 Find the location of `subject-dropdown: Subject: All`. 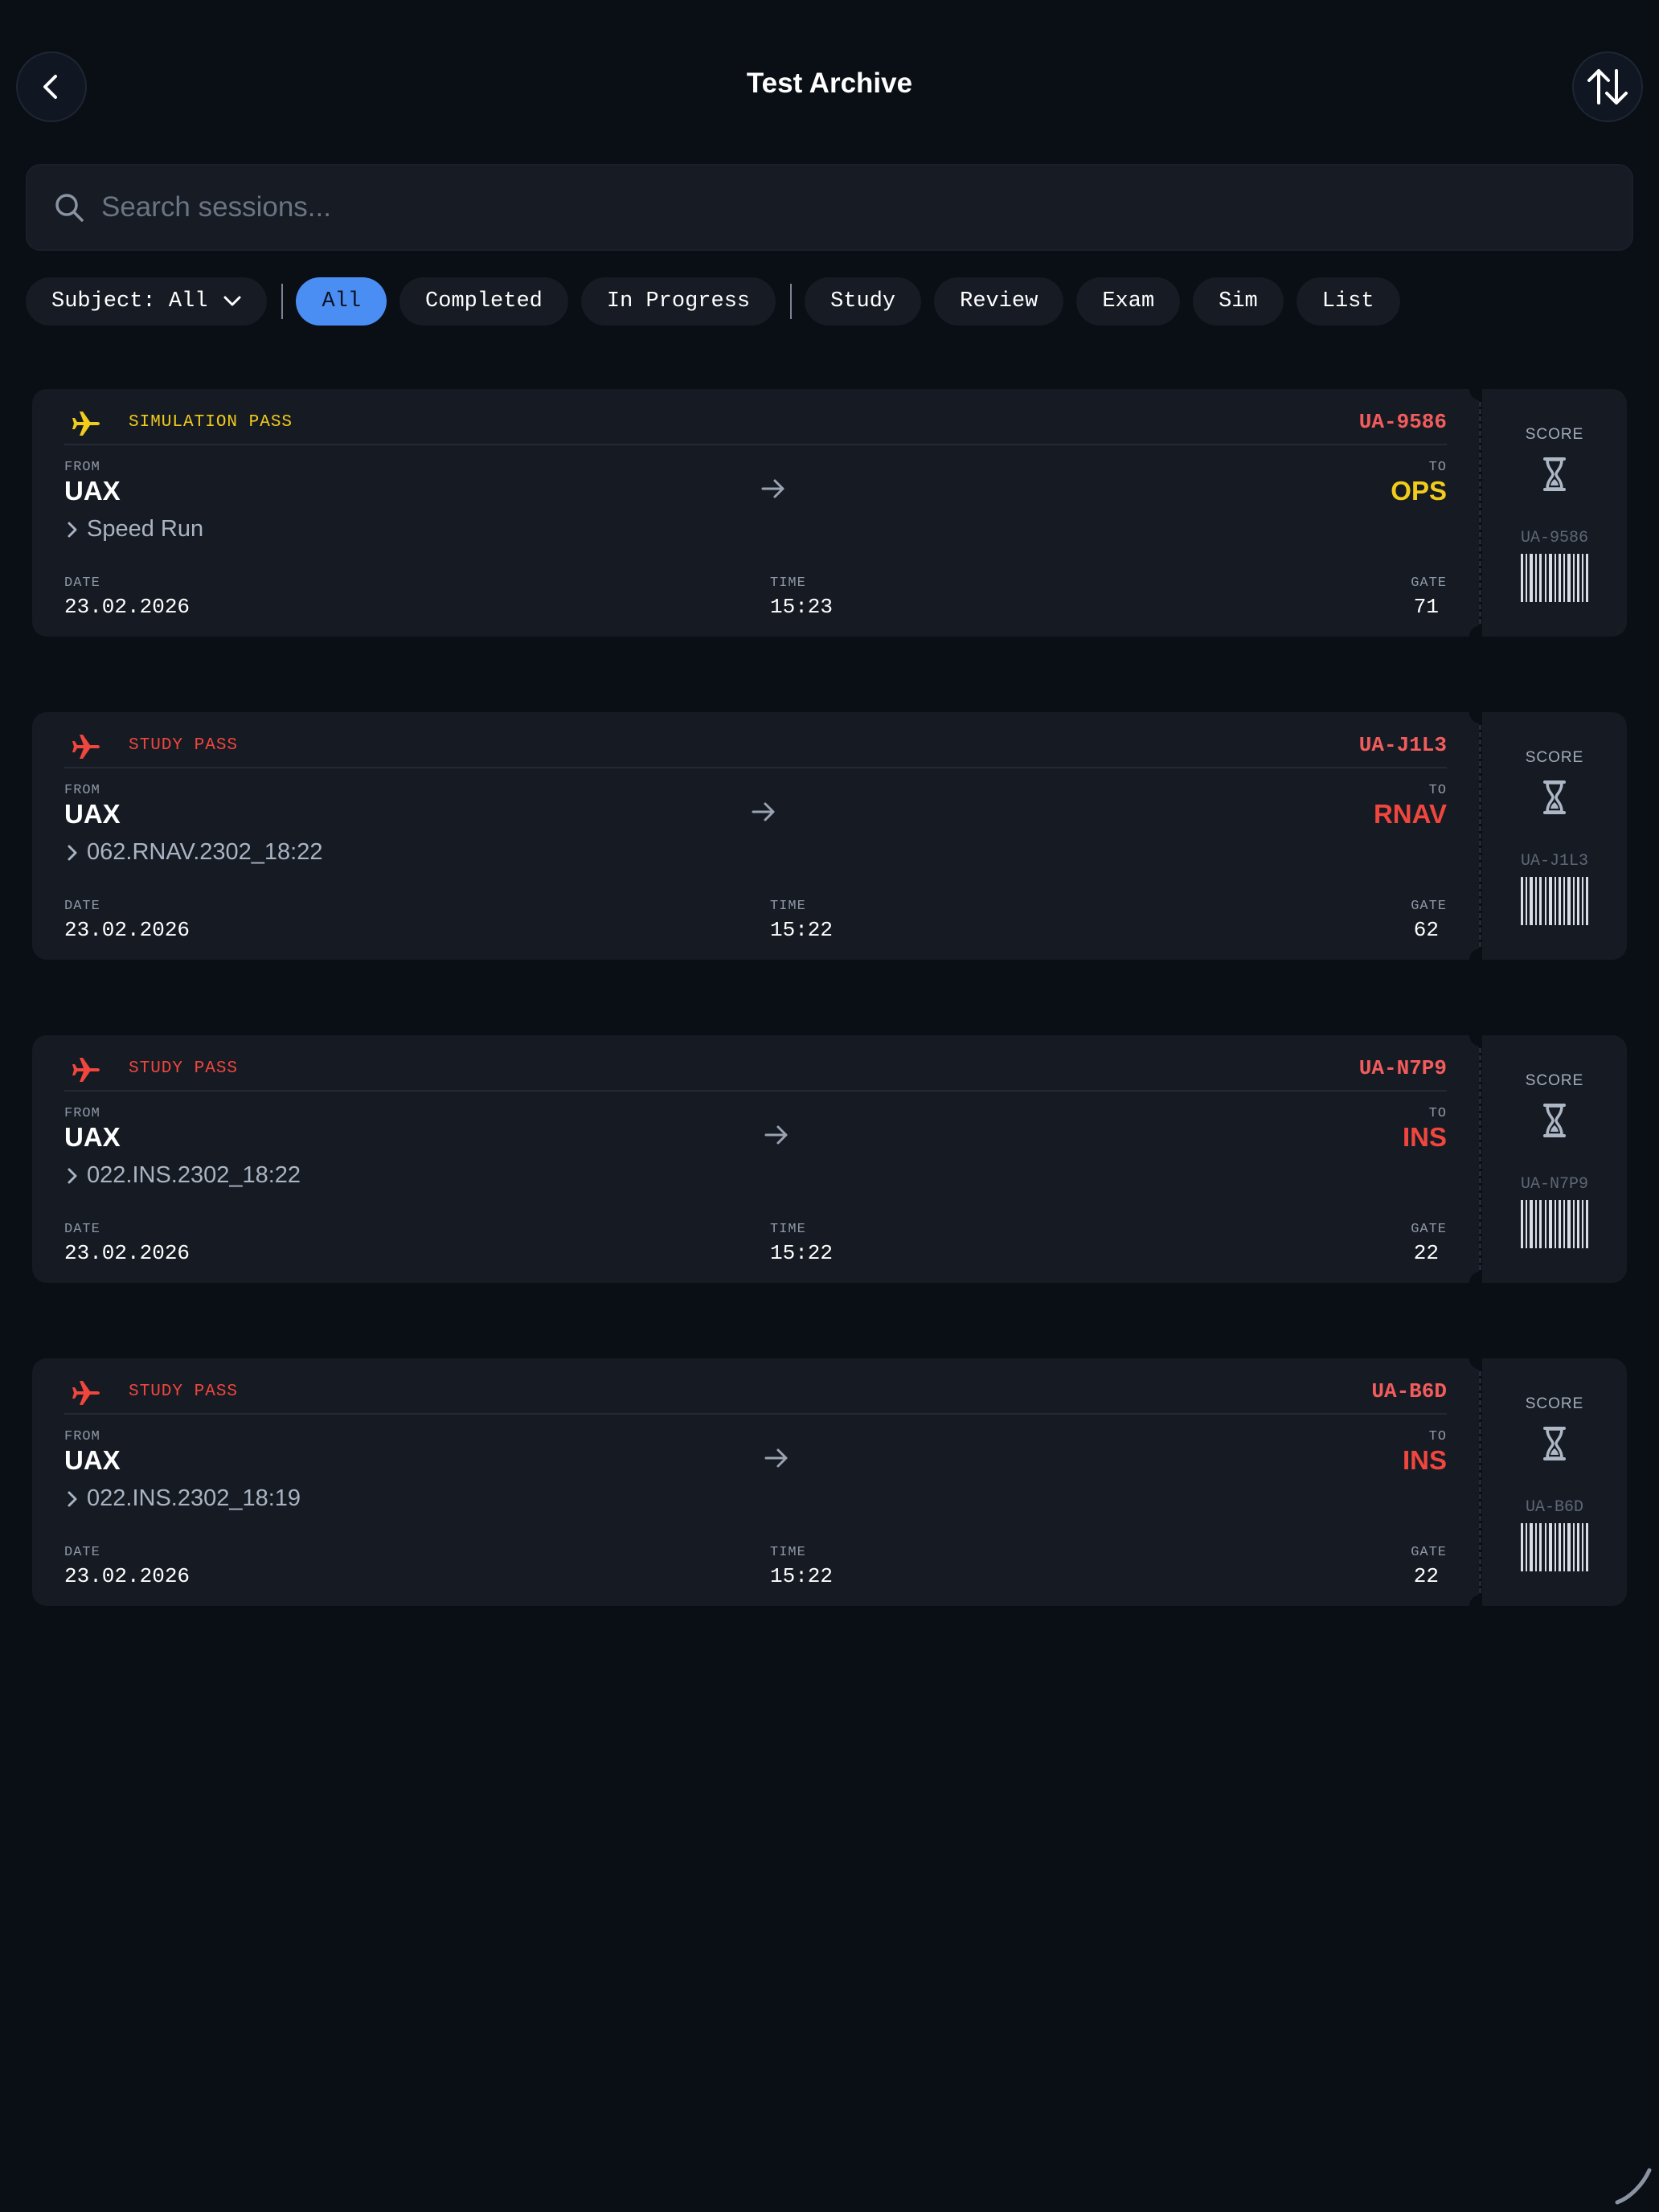

subject-dropdown: Subject: All is located at coordinates (147, 301).